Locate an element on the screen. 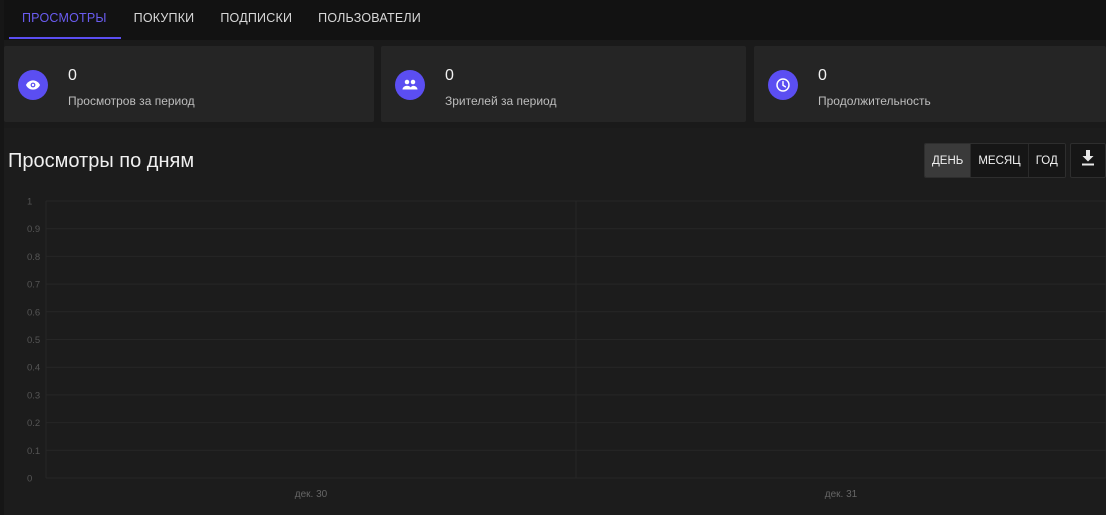 The image size is (1106, 515). y-tick-label: 1 is located at coordinates (29, 202).